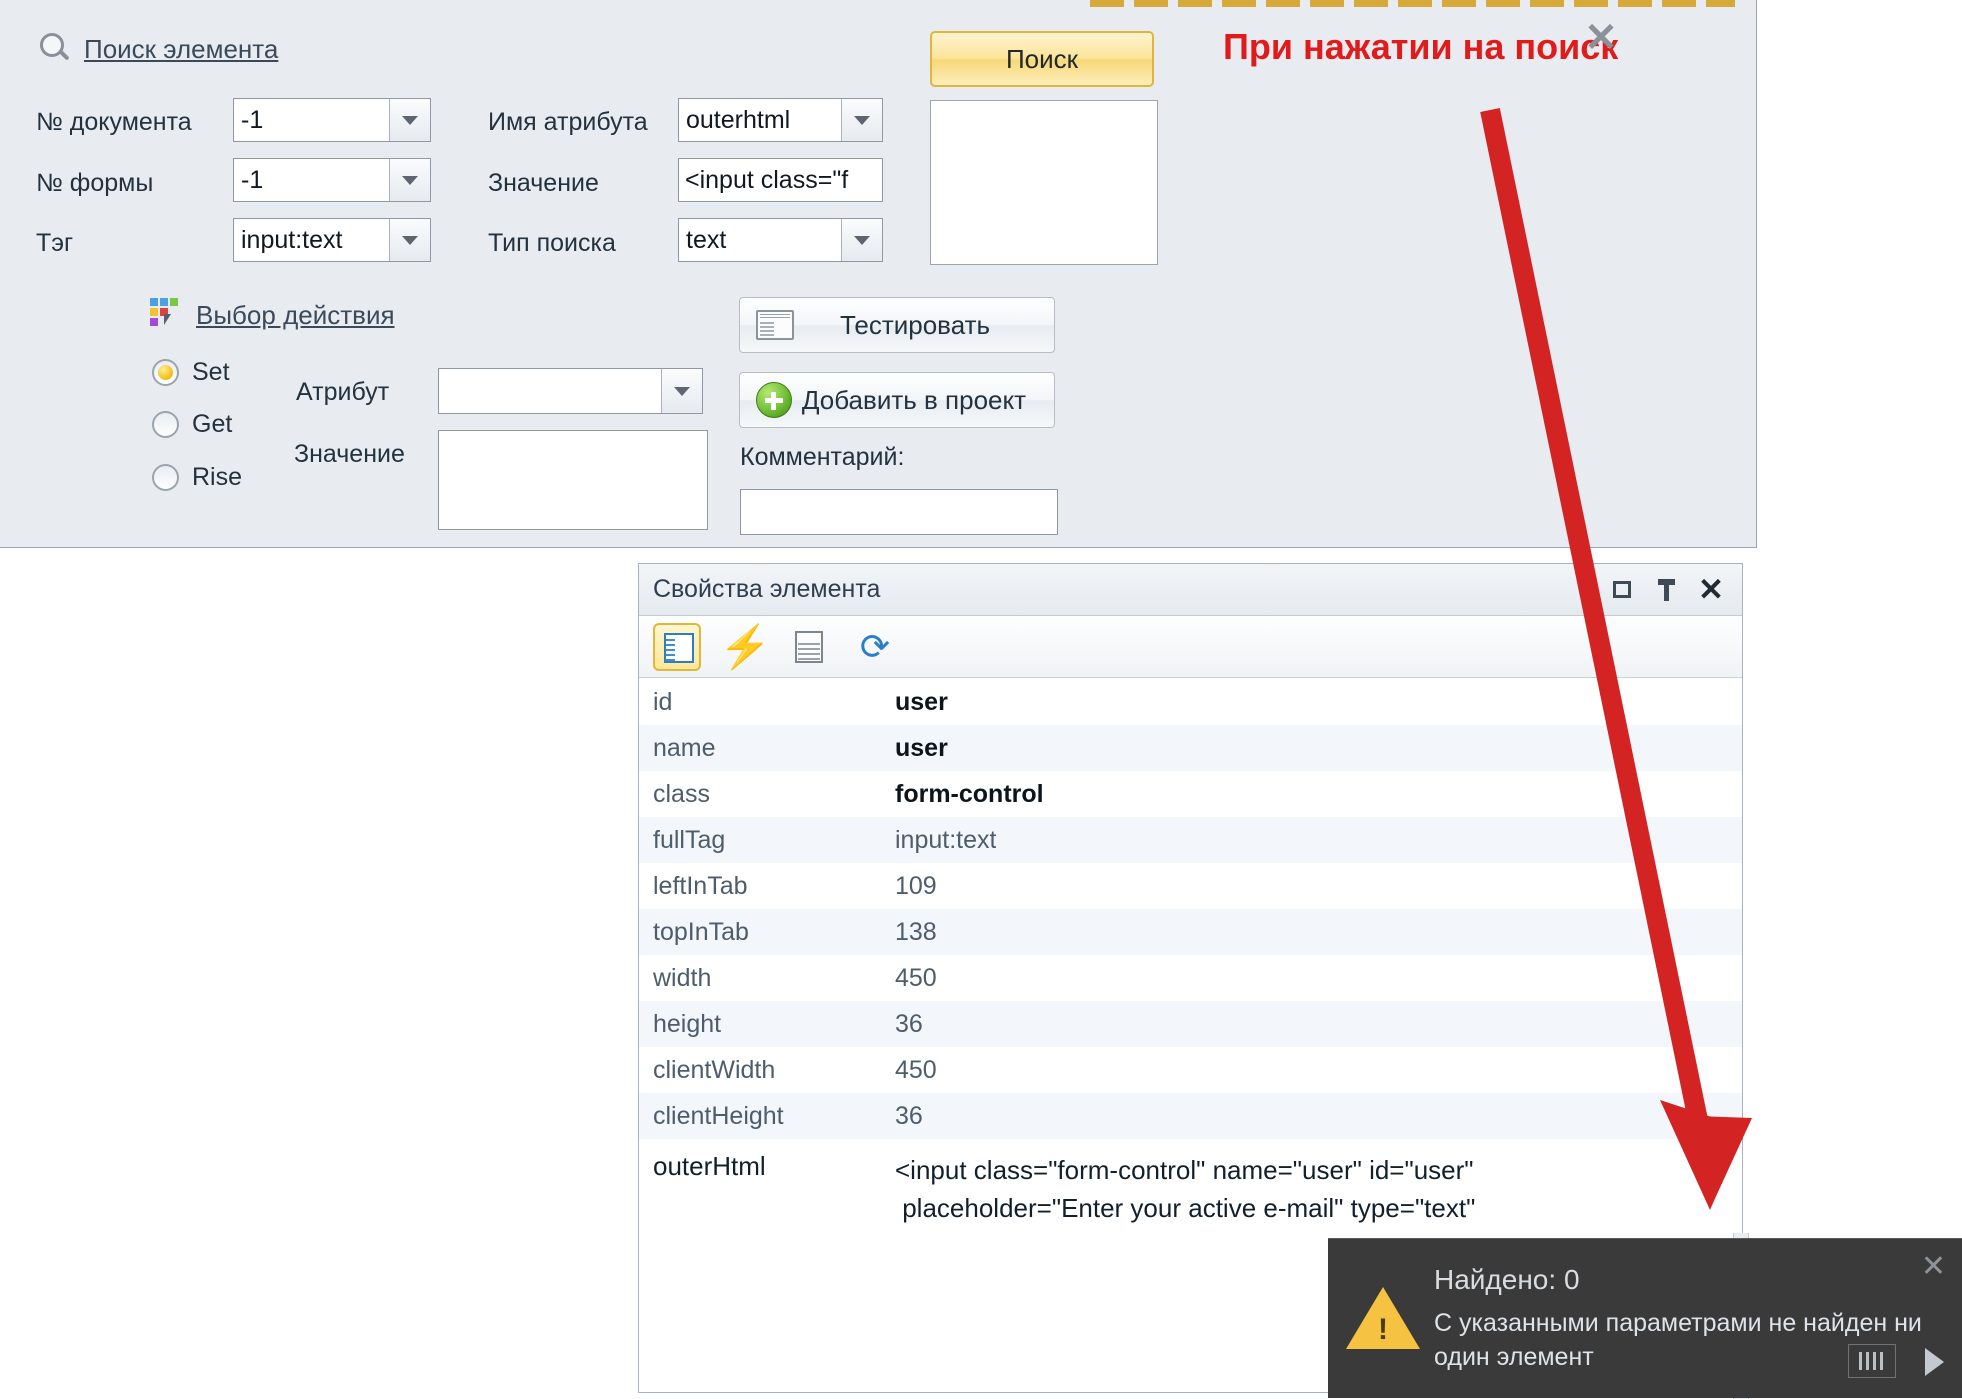 The image size is (1962, 1399). I want to click on prop-key: outerHtml, so click(709, 1166).